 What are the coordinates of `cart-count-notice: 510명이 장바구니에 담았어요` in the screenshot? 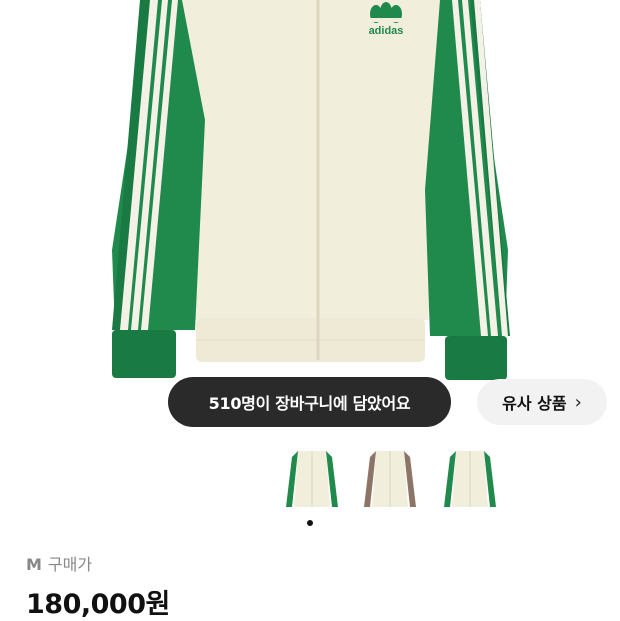 It's located at (309, 402).